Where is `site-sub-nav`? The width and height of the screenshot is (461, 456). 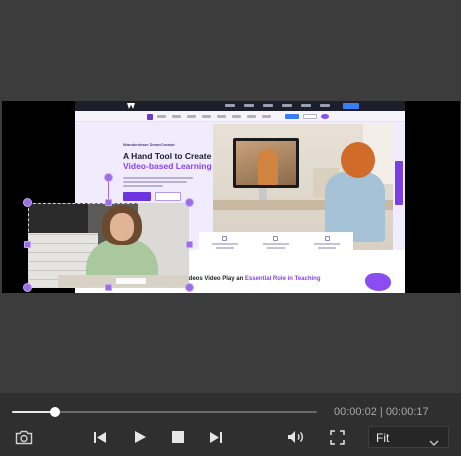 site-sub-nav is located at coordinates (240, 116).